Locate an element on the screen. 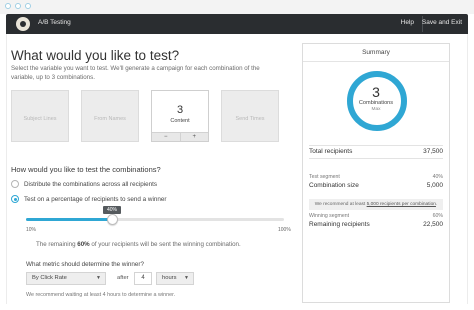 The width and height of the screenshot is (474, 310). combination-size-row: Combination size 5,000 is located at coordinates (376, 185).